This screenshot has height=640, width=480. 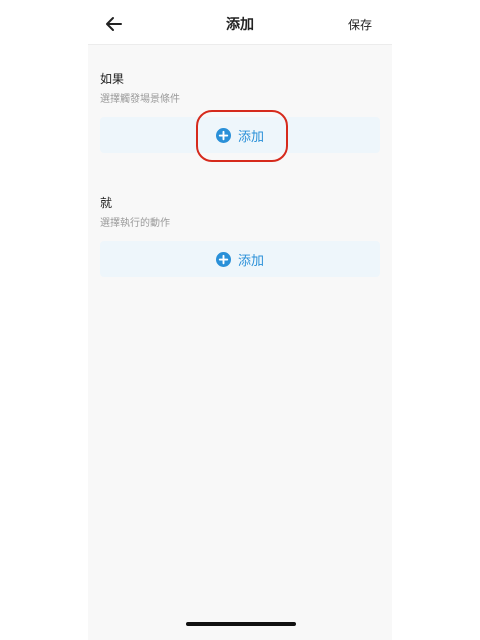 What do you see at coordinates (250, 261) in the screenshot?
I see `add-action-label: 添加` at bounding box center [250, 261].